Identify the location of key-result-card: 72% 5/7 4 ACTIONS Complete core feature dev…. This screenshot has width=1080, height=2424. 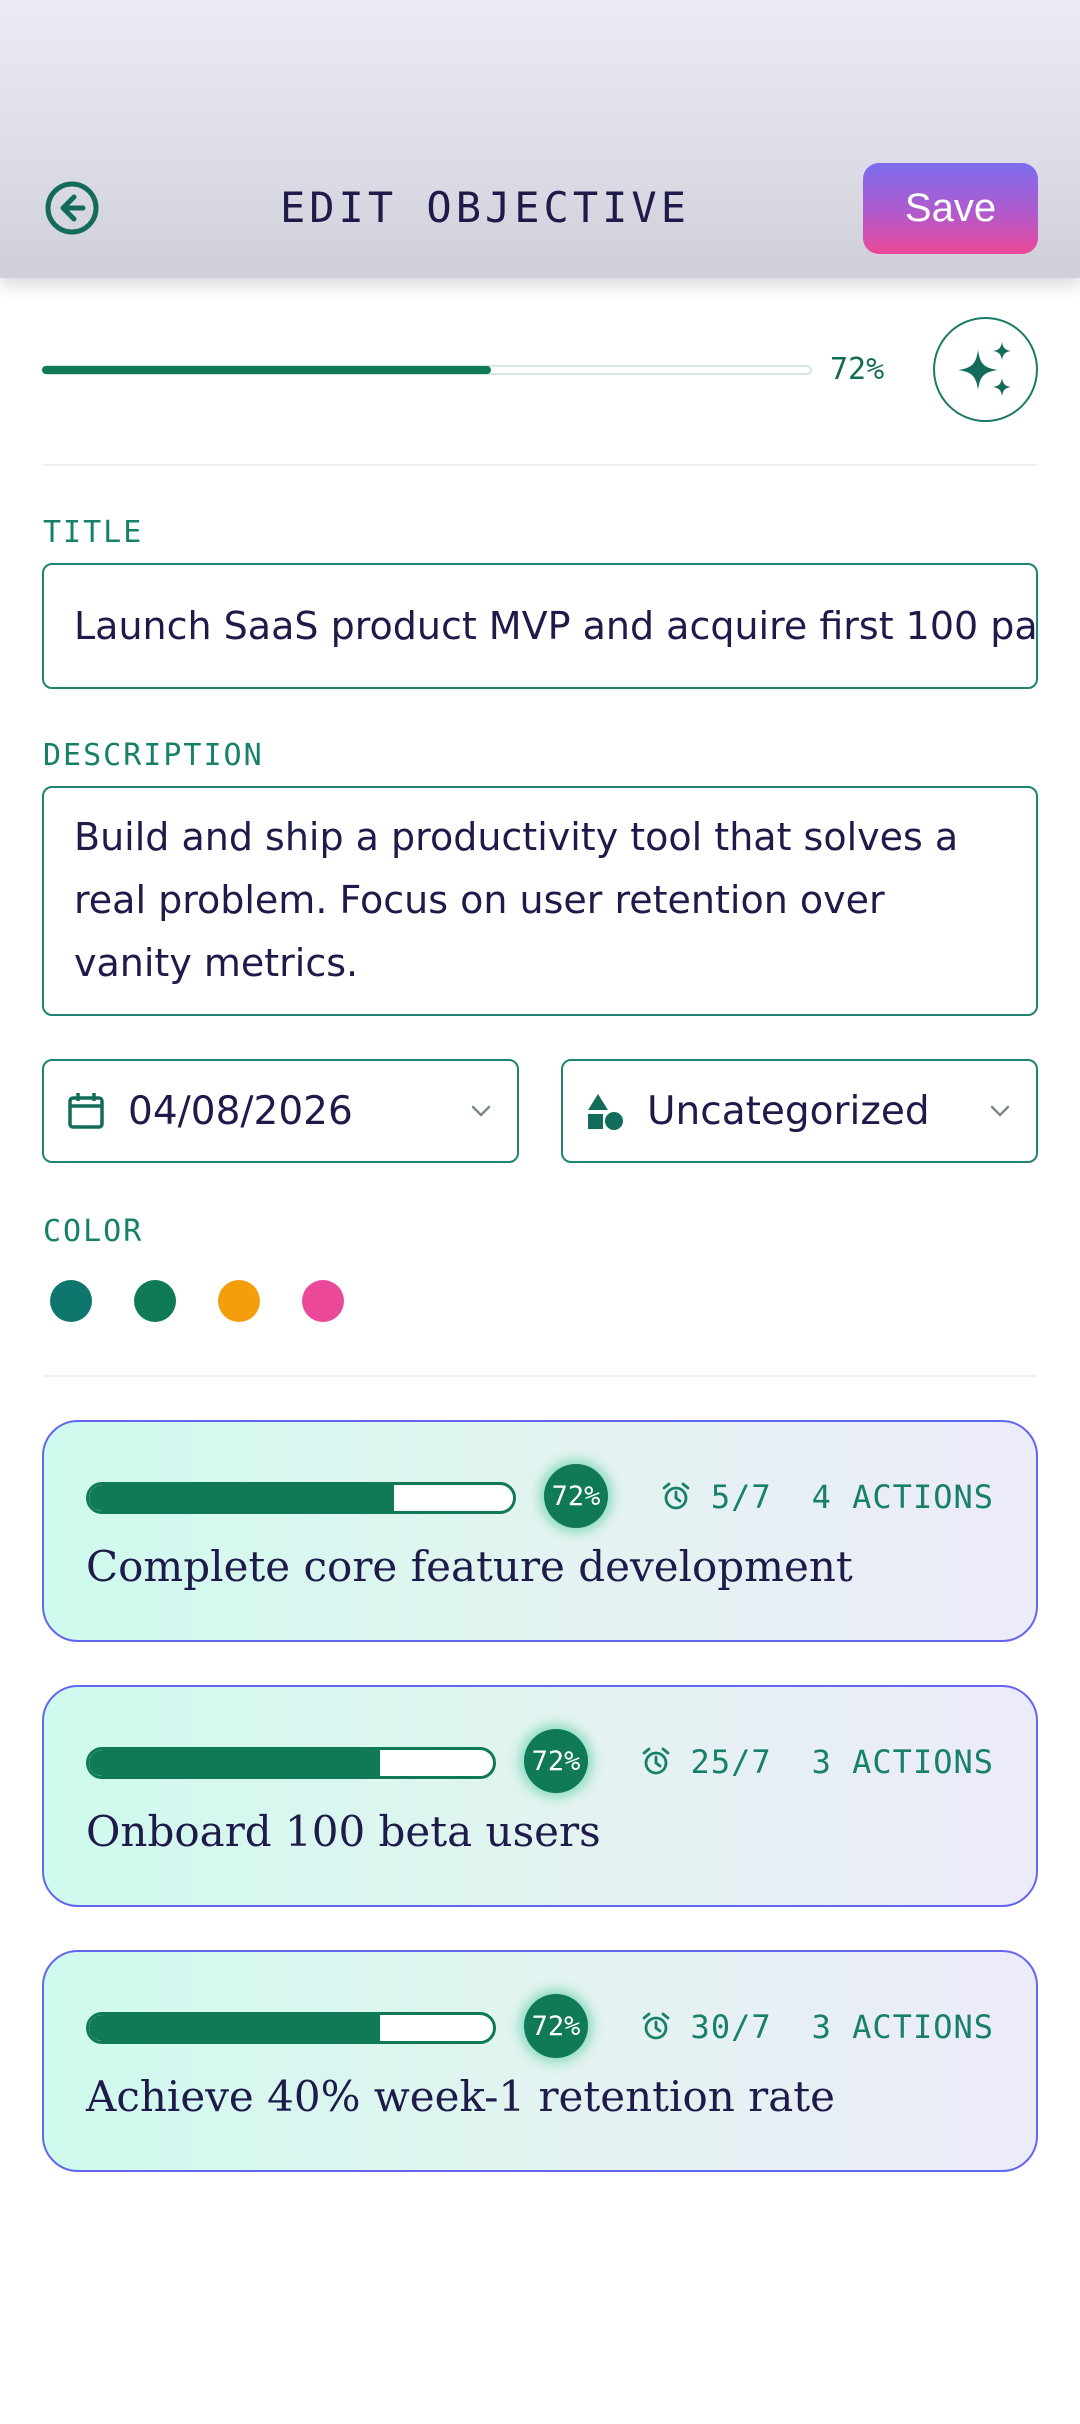
(540, 1531).